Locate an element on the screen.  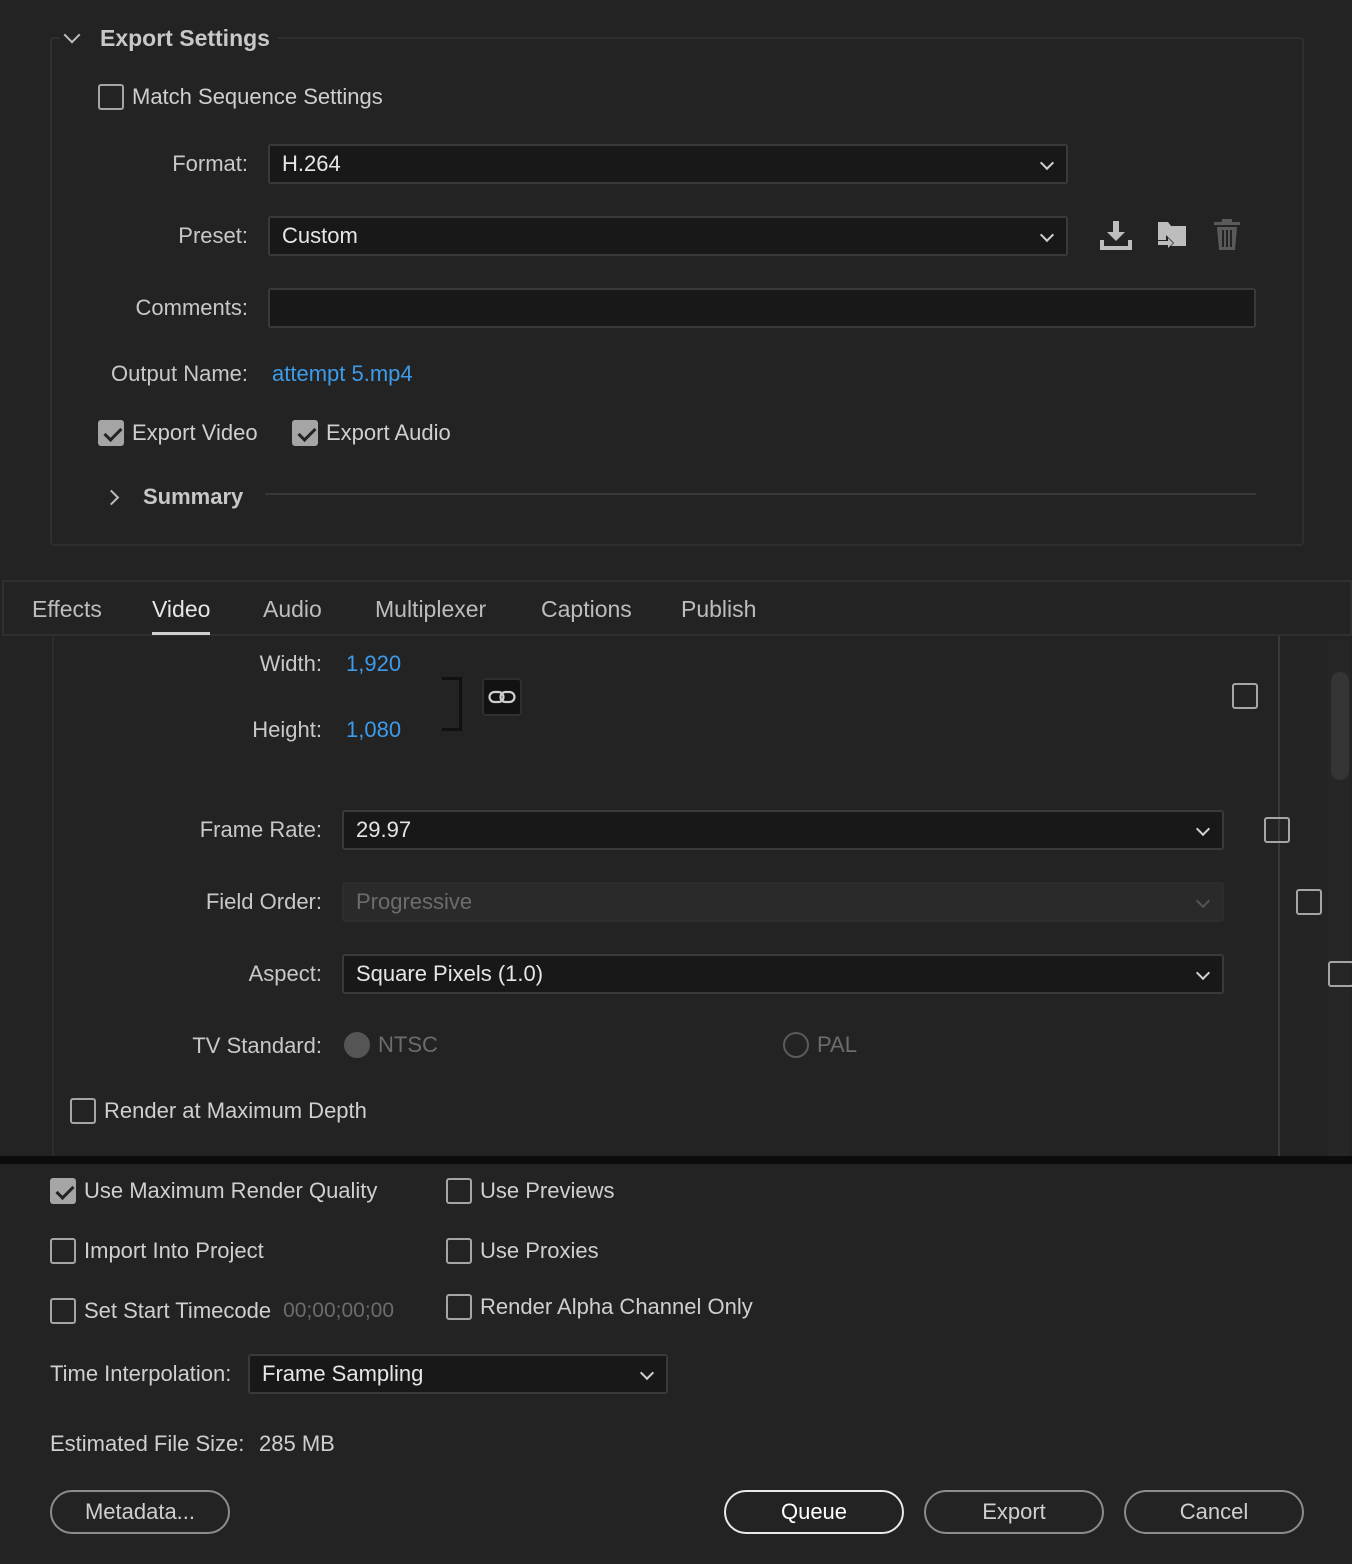
tab-captions: Captions is located at coordinates (586, 609).